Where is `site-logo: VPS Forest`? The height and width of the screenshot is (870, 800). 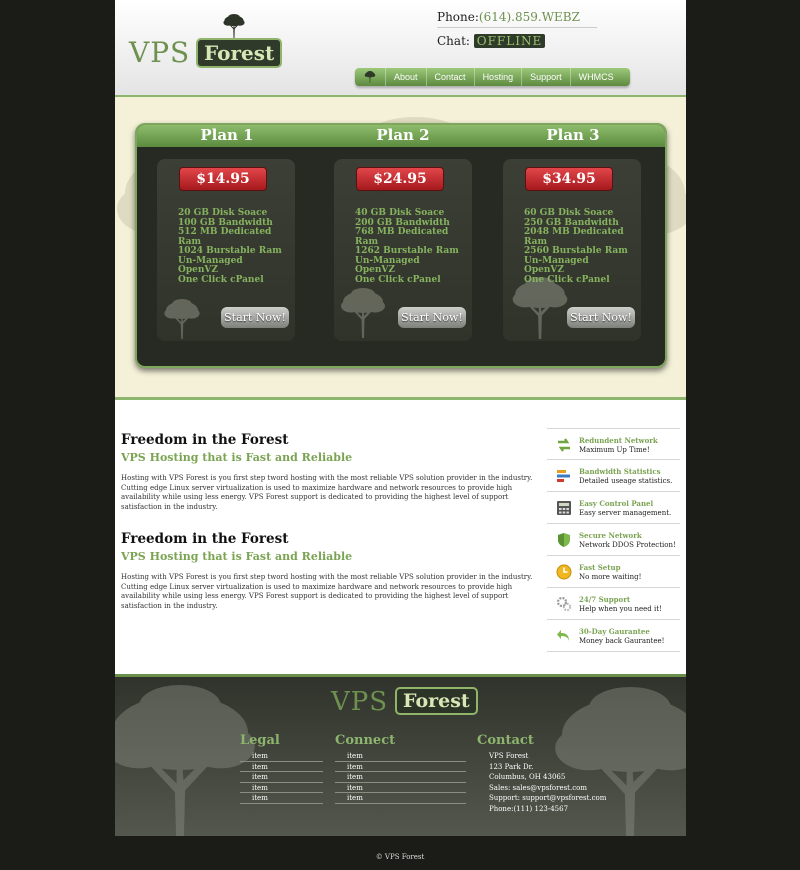
site-logo: VPS Forest is located at coordinates (206, 41).